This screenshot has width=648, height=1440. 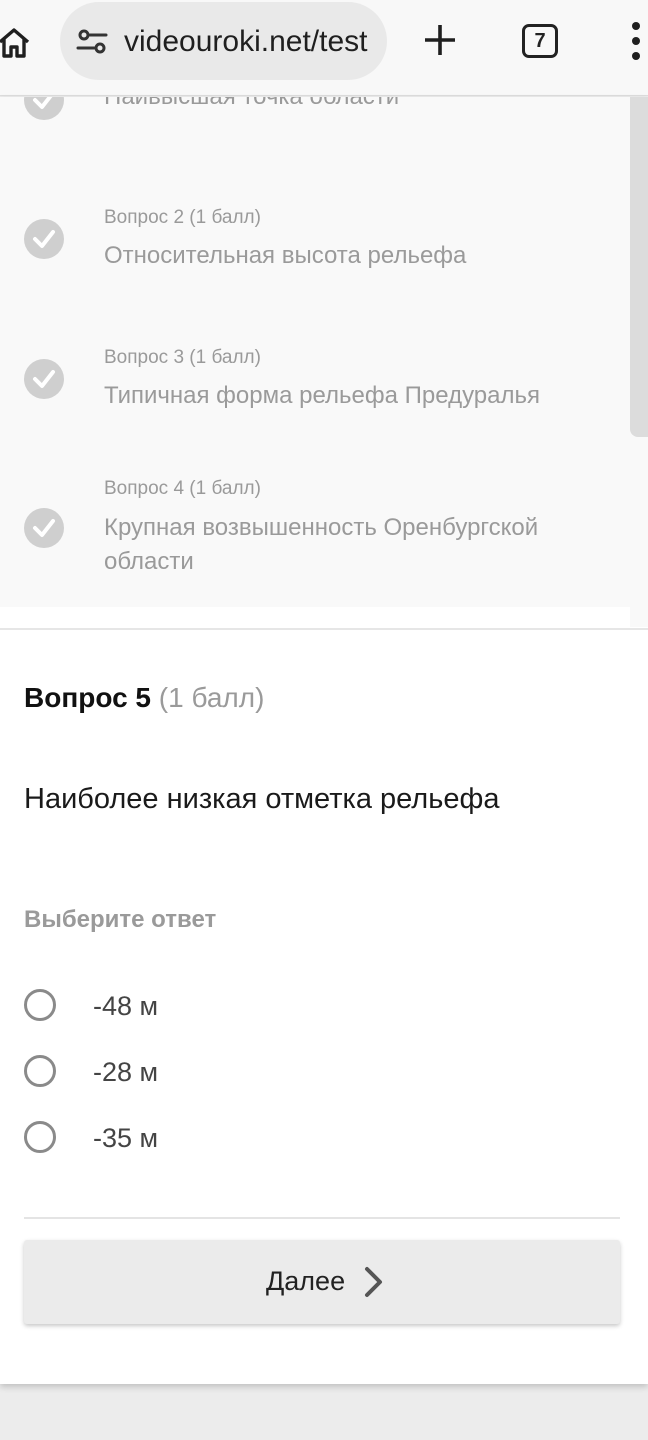 I want to click on answer-prompt: Выберите ответ, so click(x=120, y=919).